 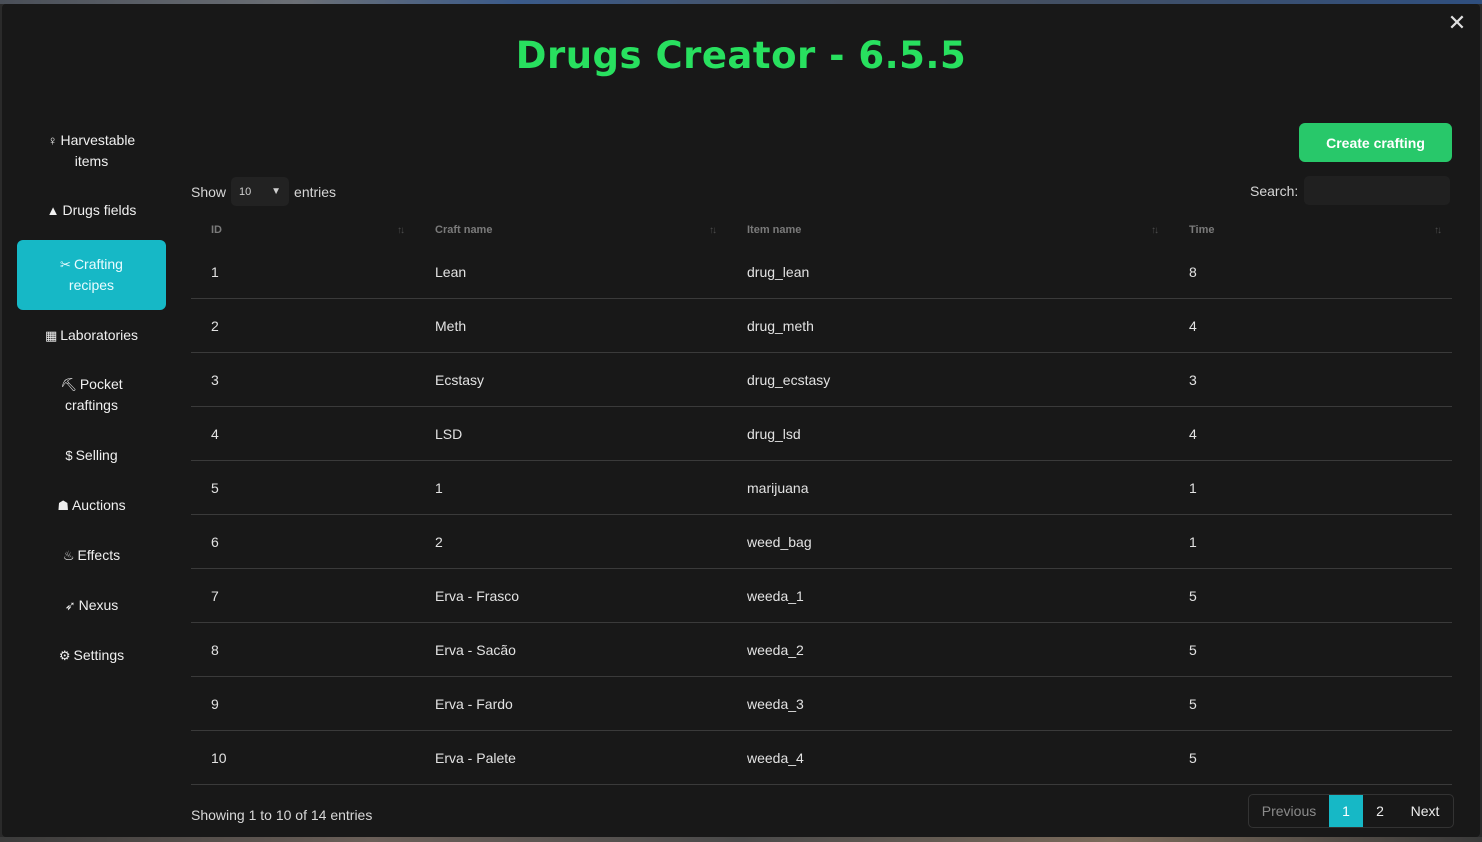 What do you see at coordinates (1193, 379) in the screenshot?
I see `cell-time: 3` at bounding box center [1193, 379].